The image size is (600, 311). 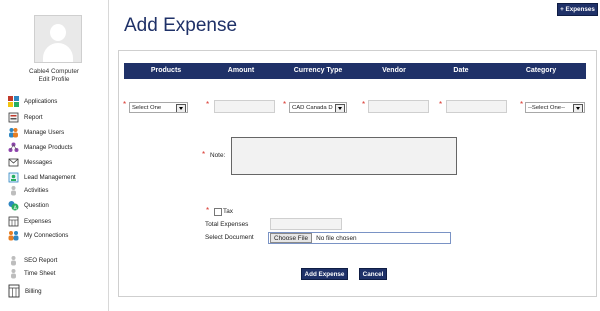 I want to click on date-input, so click(x=476, y=106).